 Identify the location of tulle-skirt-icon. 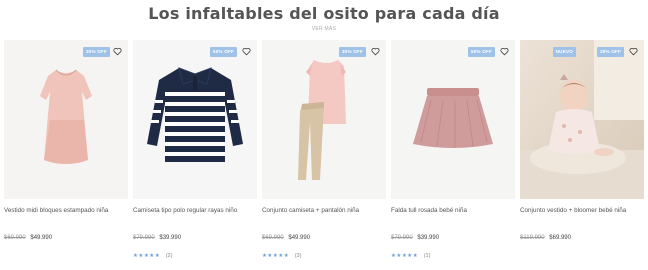
(453, 119).